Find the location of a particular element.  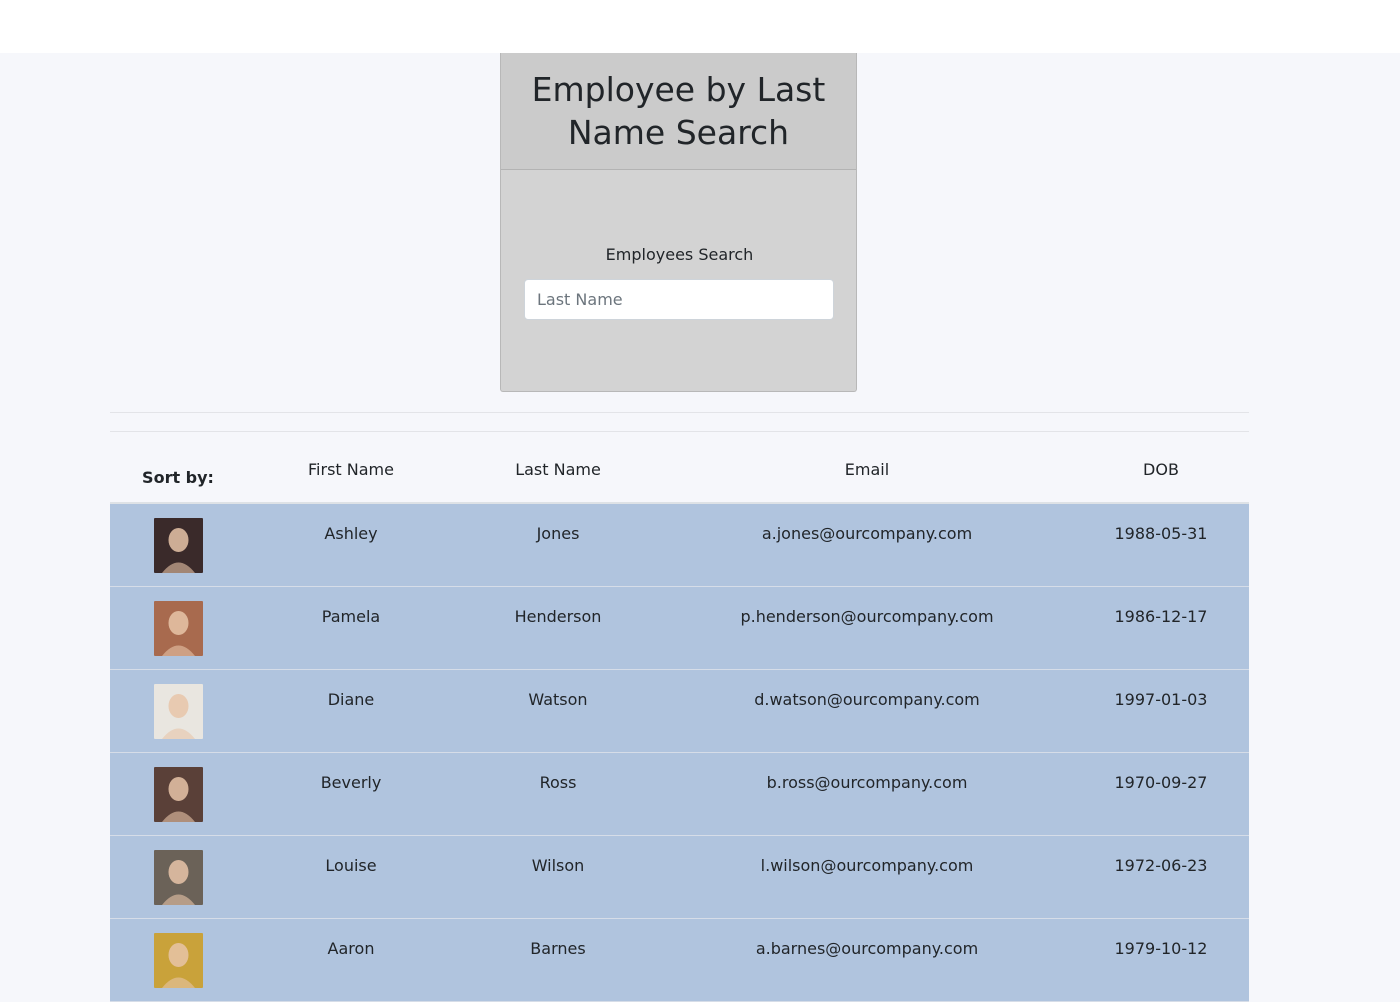

first-name-cell: Ashley is located at coordinates (351, 533).